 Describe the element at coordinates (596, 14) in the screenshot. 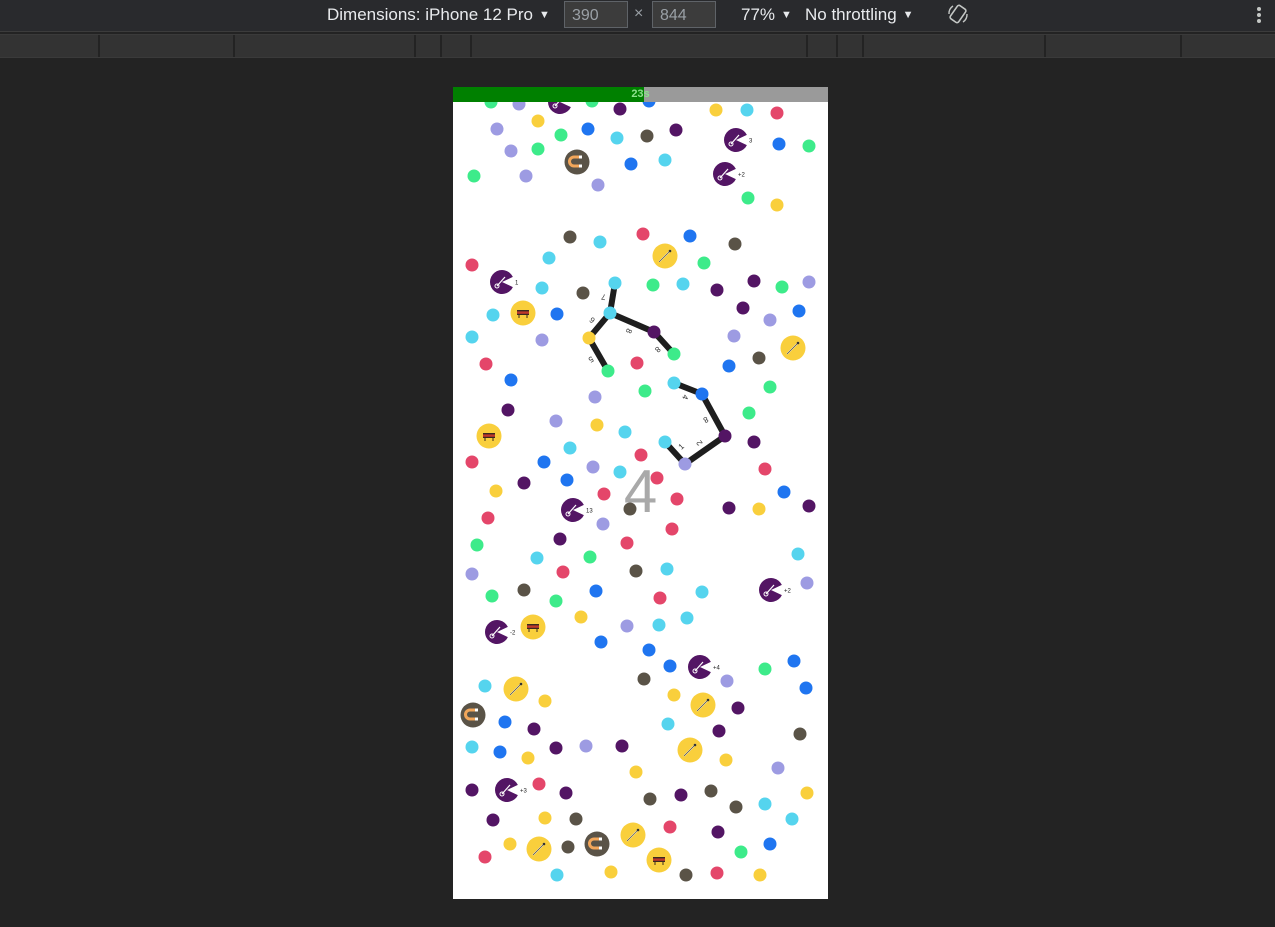

I see `width-input: 390` at that location.